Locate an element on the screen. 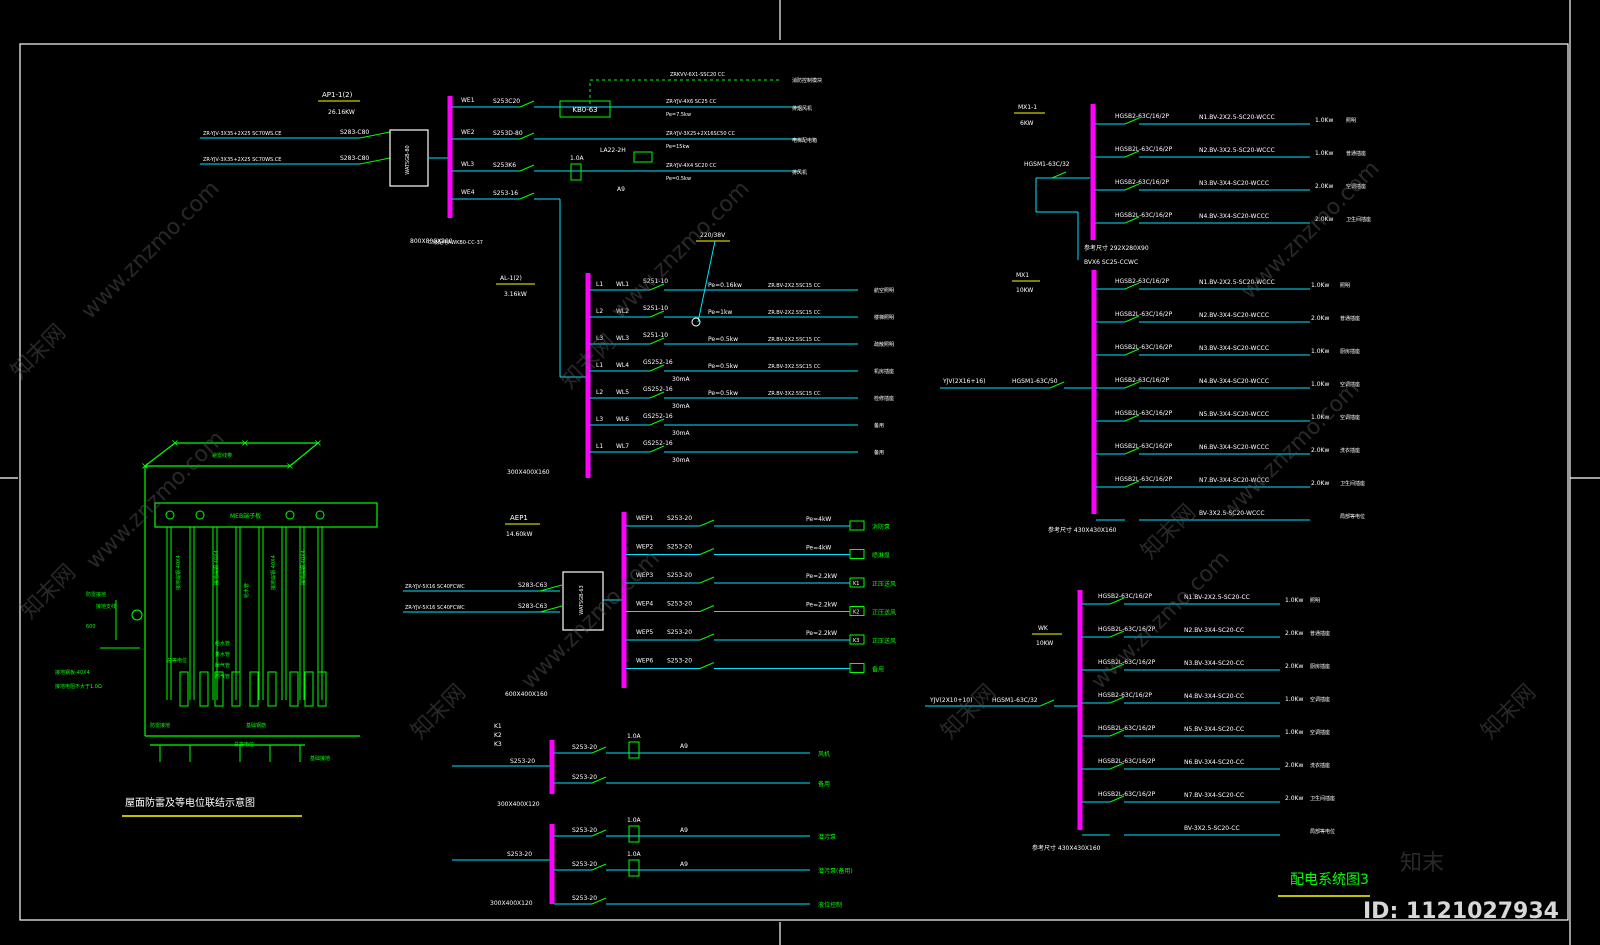 The height and width of the screenshot is (945, 1600). wk-power: 10KW is located at coordinates (1044, 643).